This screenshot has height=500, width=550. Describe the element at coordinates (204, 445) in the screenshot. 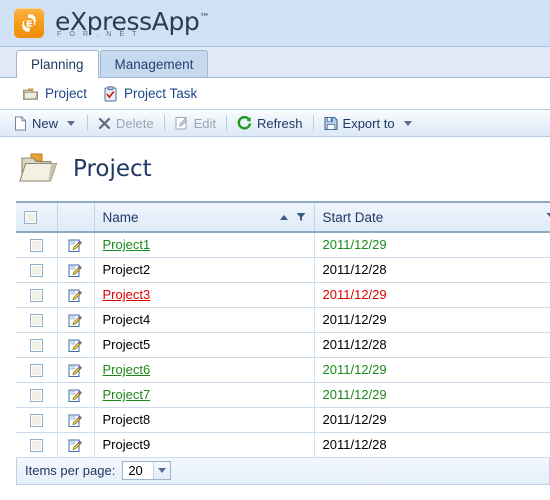

I see `row-name-cell: Project9` at that location.